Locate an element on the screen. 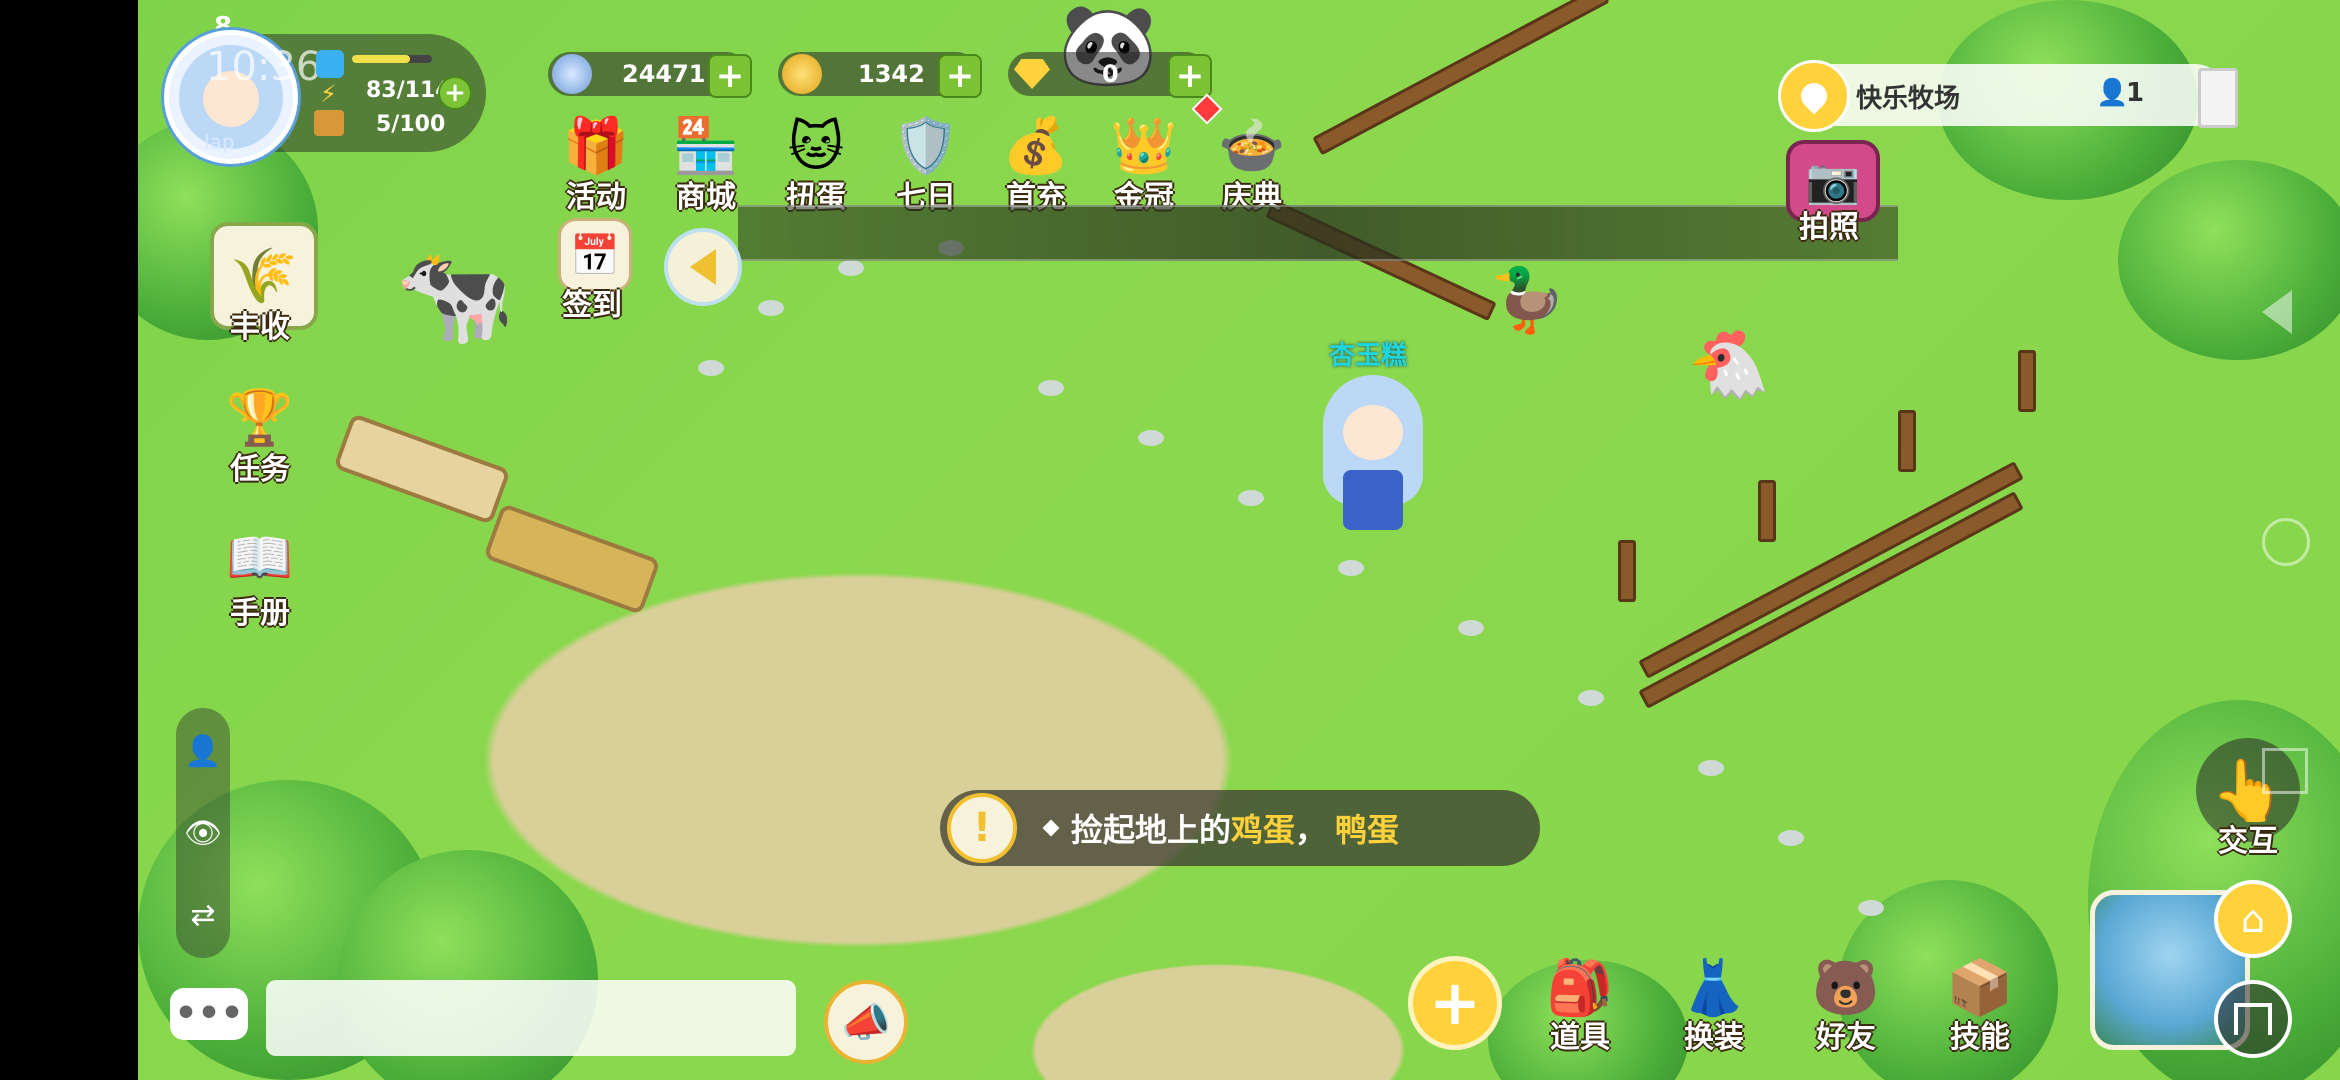 The height and width of the screenshot is (1080, 2340). harvest-label: 丰收 is located at coordinates (260, 327).